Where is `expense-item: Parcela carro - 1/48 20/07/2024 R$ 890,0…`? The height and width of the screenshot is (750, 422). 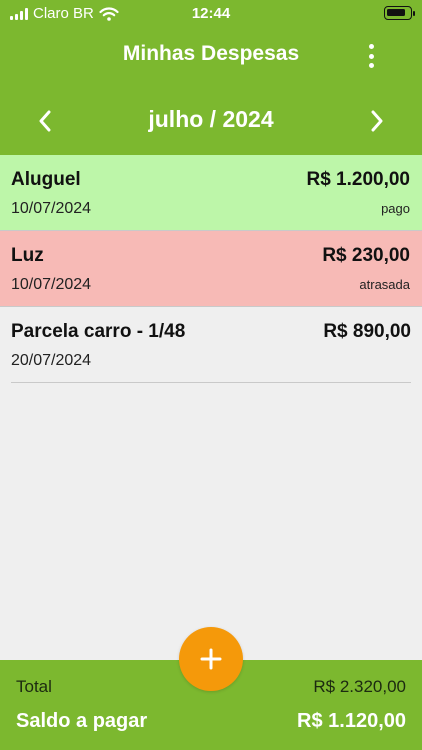
expense-item: Parcela carro - 1/48 20/07/2024 R$ 890,0… is located at coordinates (211, 345).